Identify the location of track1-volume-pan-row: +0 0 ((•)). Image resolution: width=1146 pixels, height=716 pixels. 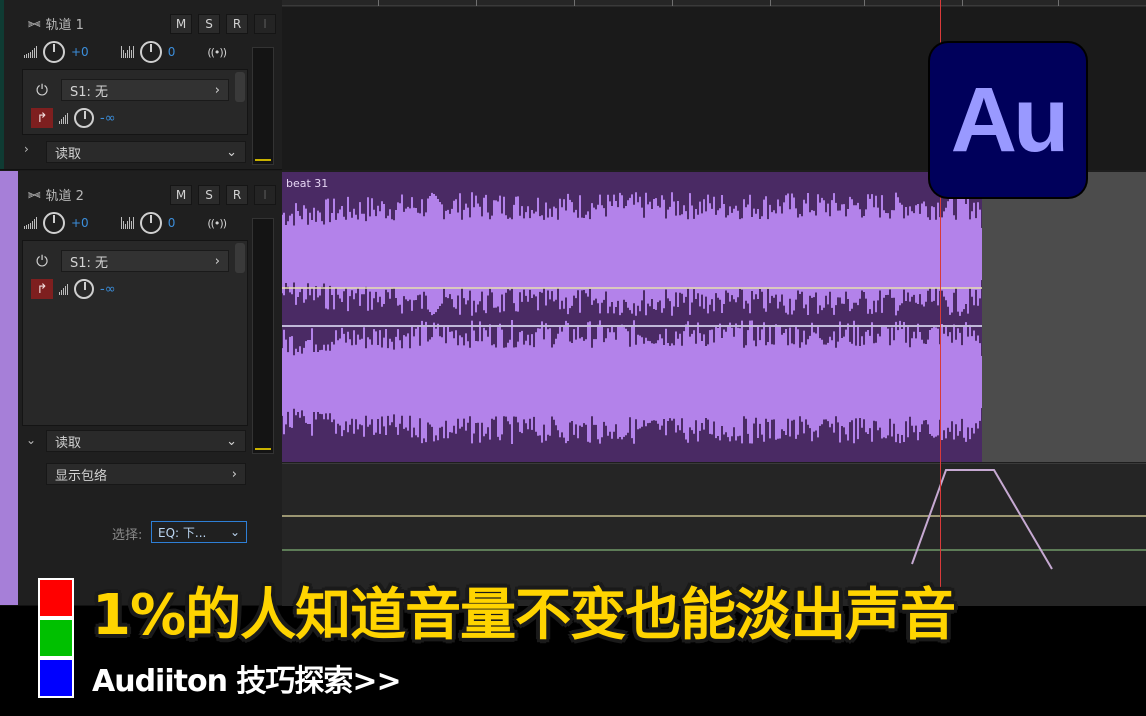
(125, 52).